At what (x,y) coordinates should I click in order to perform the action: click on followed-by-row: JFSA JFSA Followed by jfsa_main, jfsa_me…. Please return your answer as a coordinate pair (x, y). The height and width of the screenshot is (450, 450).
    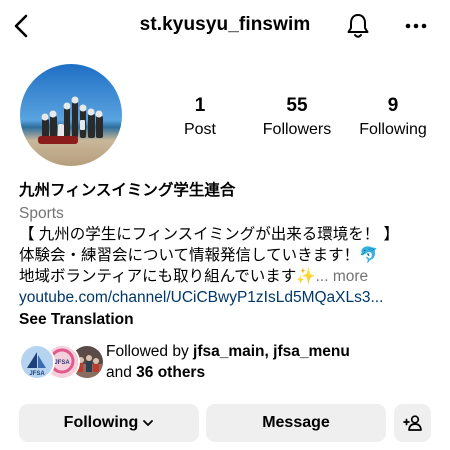
    Looking at the image, I should click on (229, 362).